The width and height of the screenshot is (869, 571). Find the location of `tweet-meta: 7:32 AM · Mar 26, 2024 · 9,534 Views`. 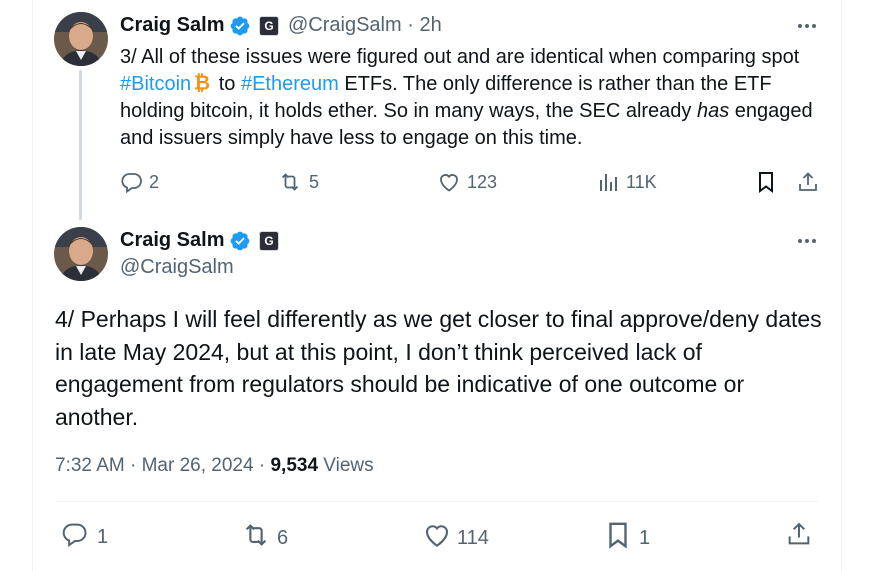

tweet-meta: 7:32 AM · Mar 26, 2024 · 9,534 Views is located at coordinates (214, 466).